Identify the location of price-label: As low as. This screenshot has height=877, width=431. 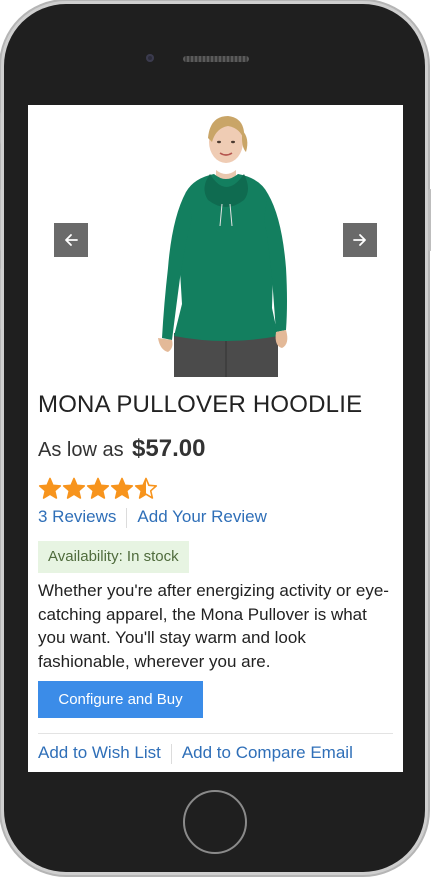
(81, 450).